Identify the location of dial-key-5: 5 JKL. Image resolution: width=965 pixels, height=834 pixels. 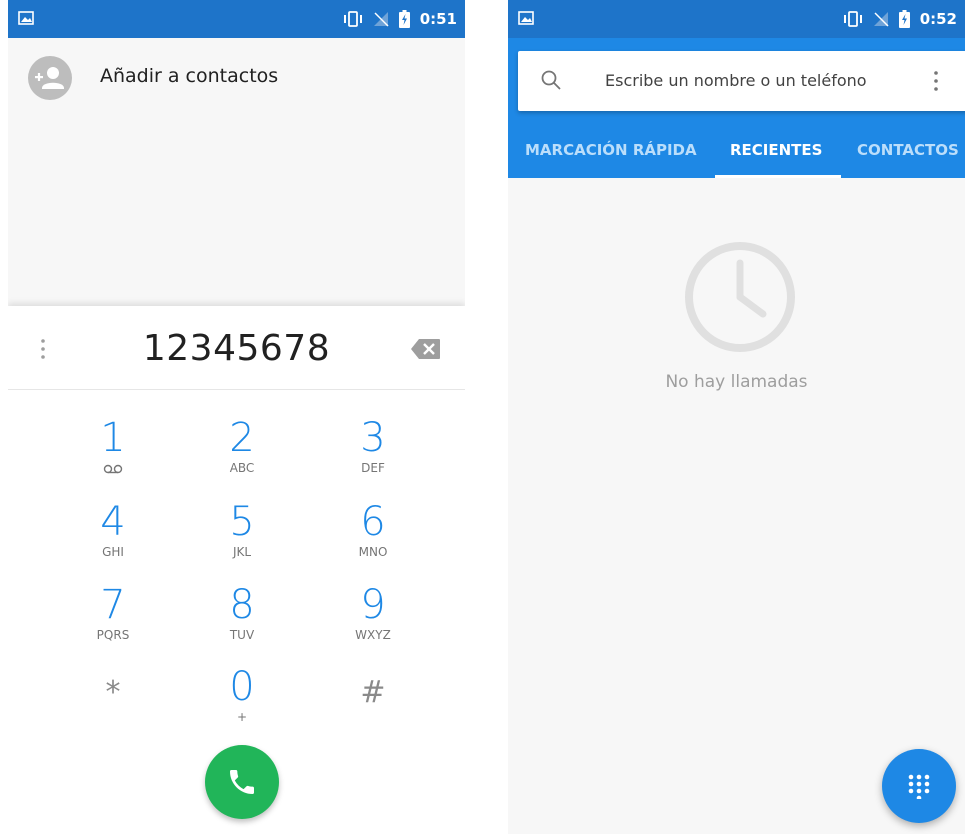
(242, 540).